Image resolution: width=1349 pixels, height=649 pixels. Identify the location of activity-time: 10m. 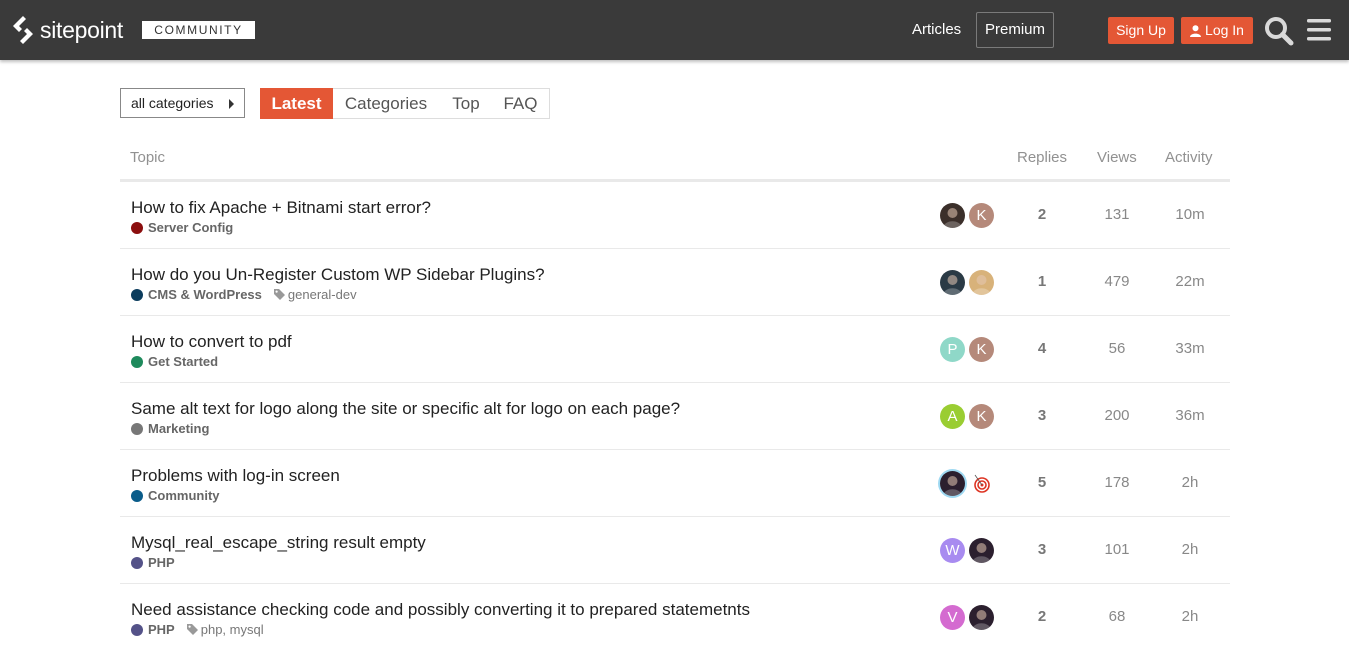
(1190, 214).